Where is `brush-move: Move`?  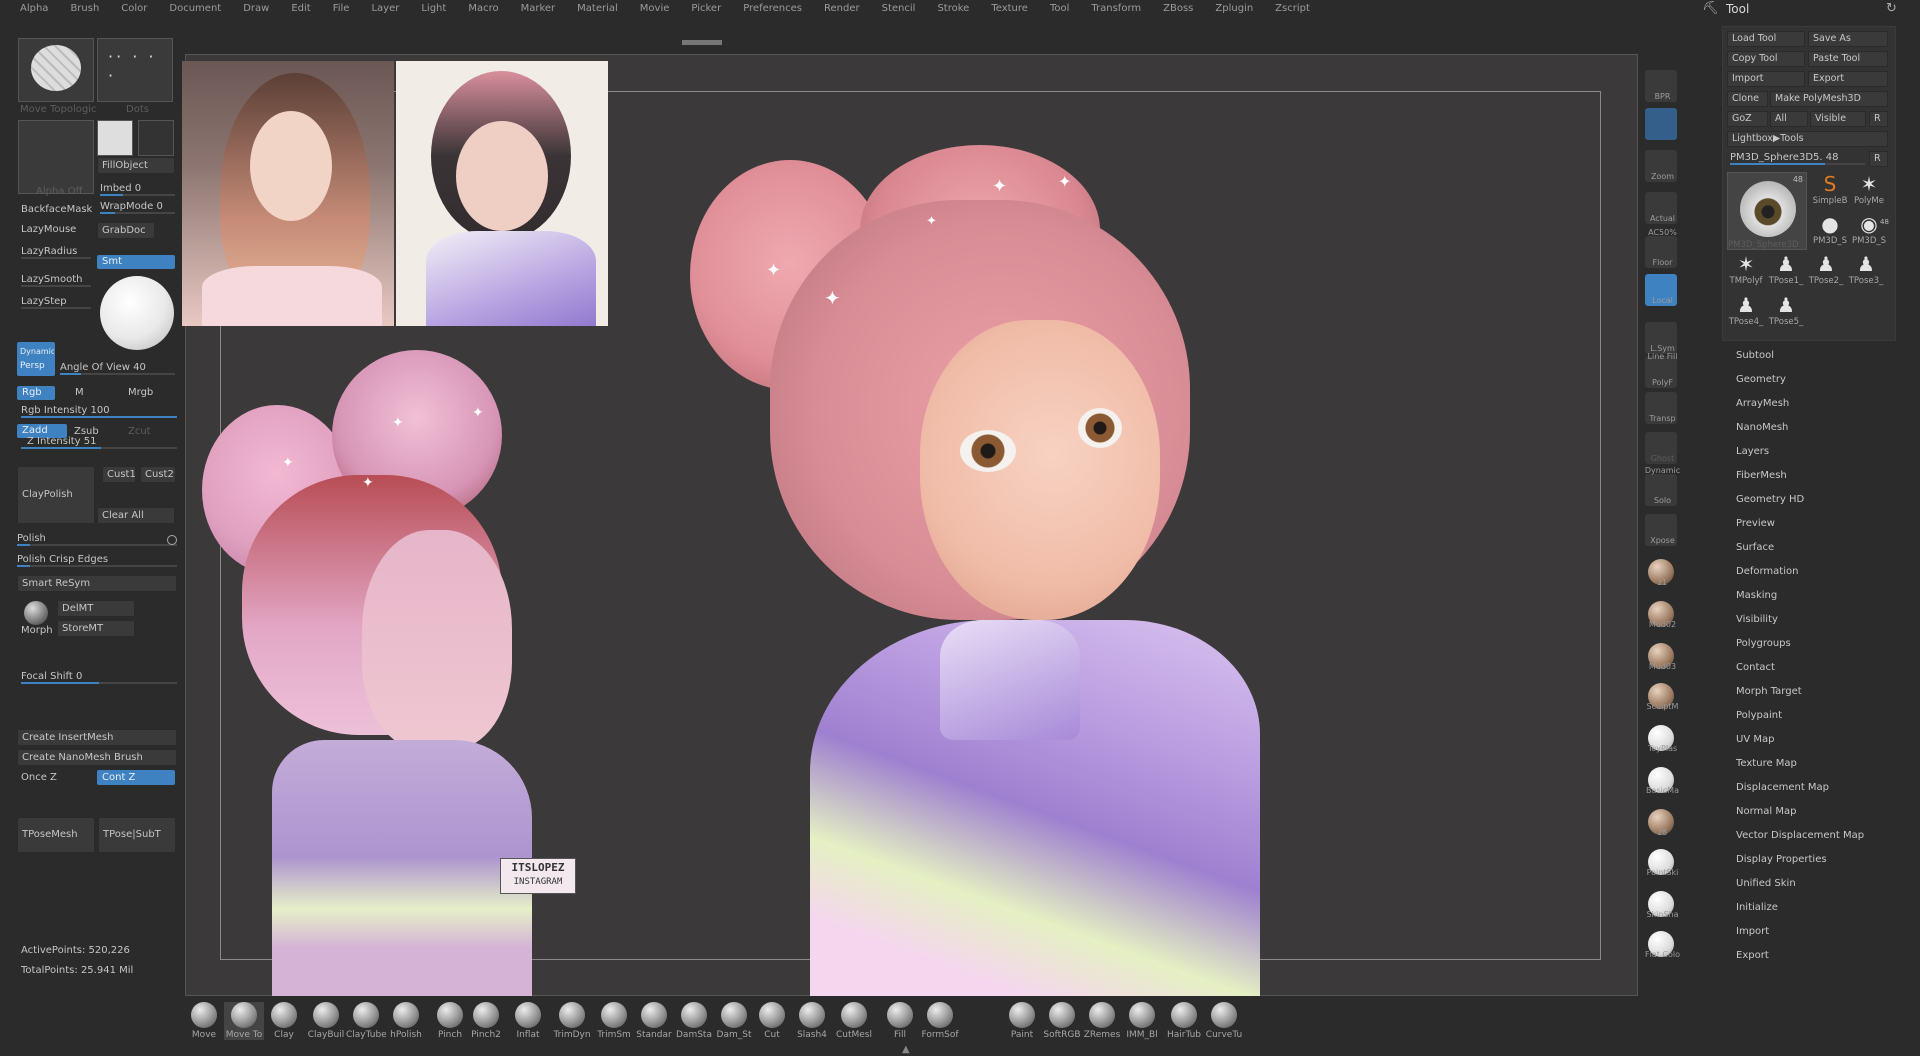
brush-move: Move is located at coordinates (204, 1021).